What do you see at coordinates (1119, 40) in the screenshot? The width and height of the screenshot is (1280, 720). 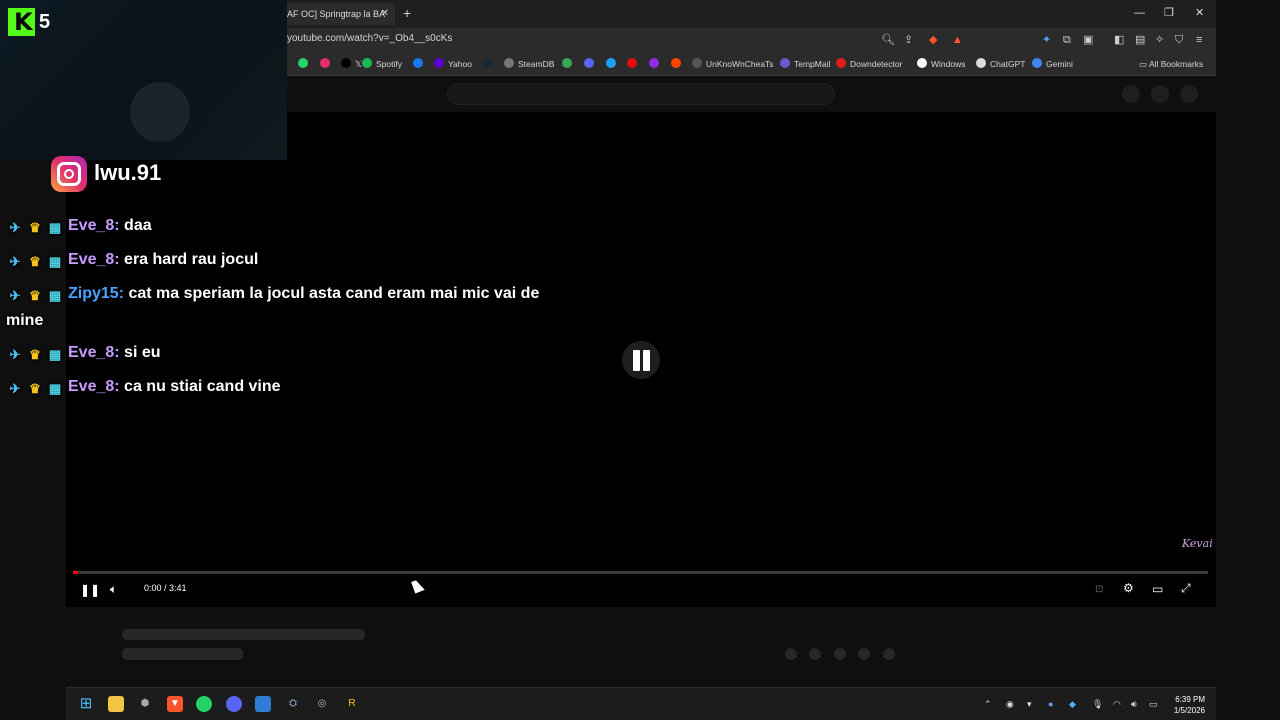 I see `sidebar-icon: ◧` at bounding box center [1119, 40].